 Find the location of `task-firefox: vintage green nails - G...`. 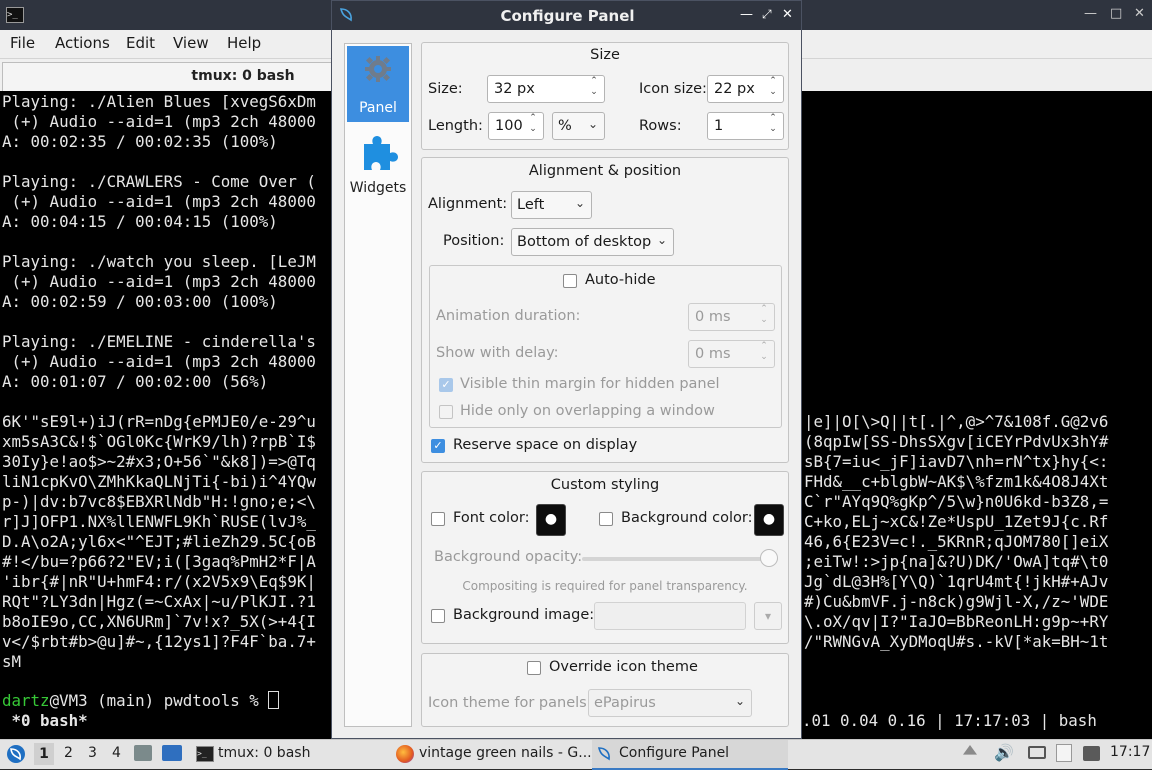

task-firefox: vintage green nails - G... is located at coordinates (492, 754).